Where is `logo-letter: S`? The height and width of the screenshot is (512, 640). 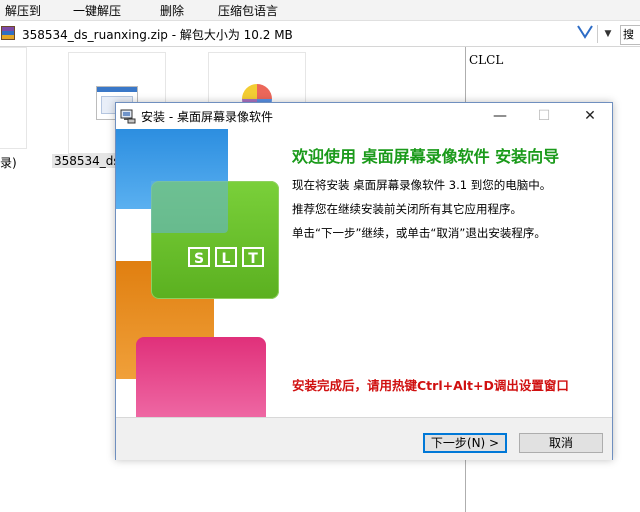 logo-letter: S is located at coordinates (199, 257).